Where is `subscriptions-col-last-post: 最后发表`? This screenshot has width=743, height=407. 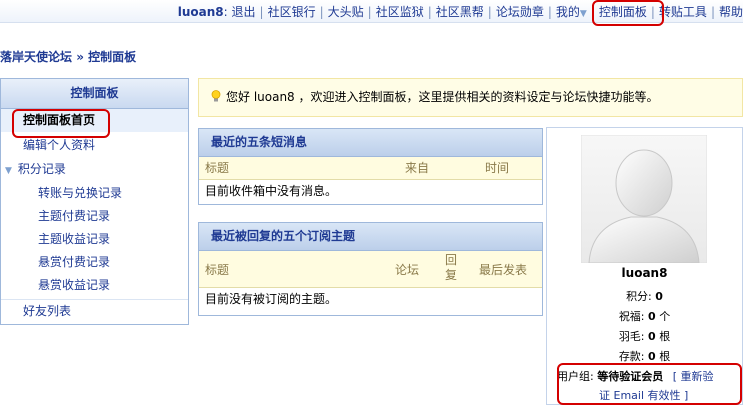 subscriptions-col-last-post: 最后发表 is located at coordinates (503, 270).